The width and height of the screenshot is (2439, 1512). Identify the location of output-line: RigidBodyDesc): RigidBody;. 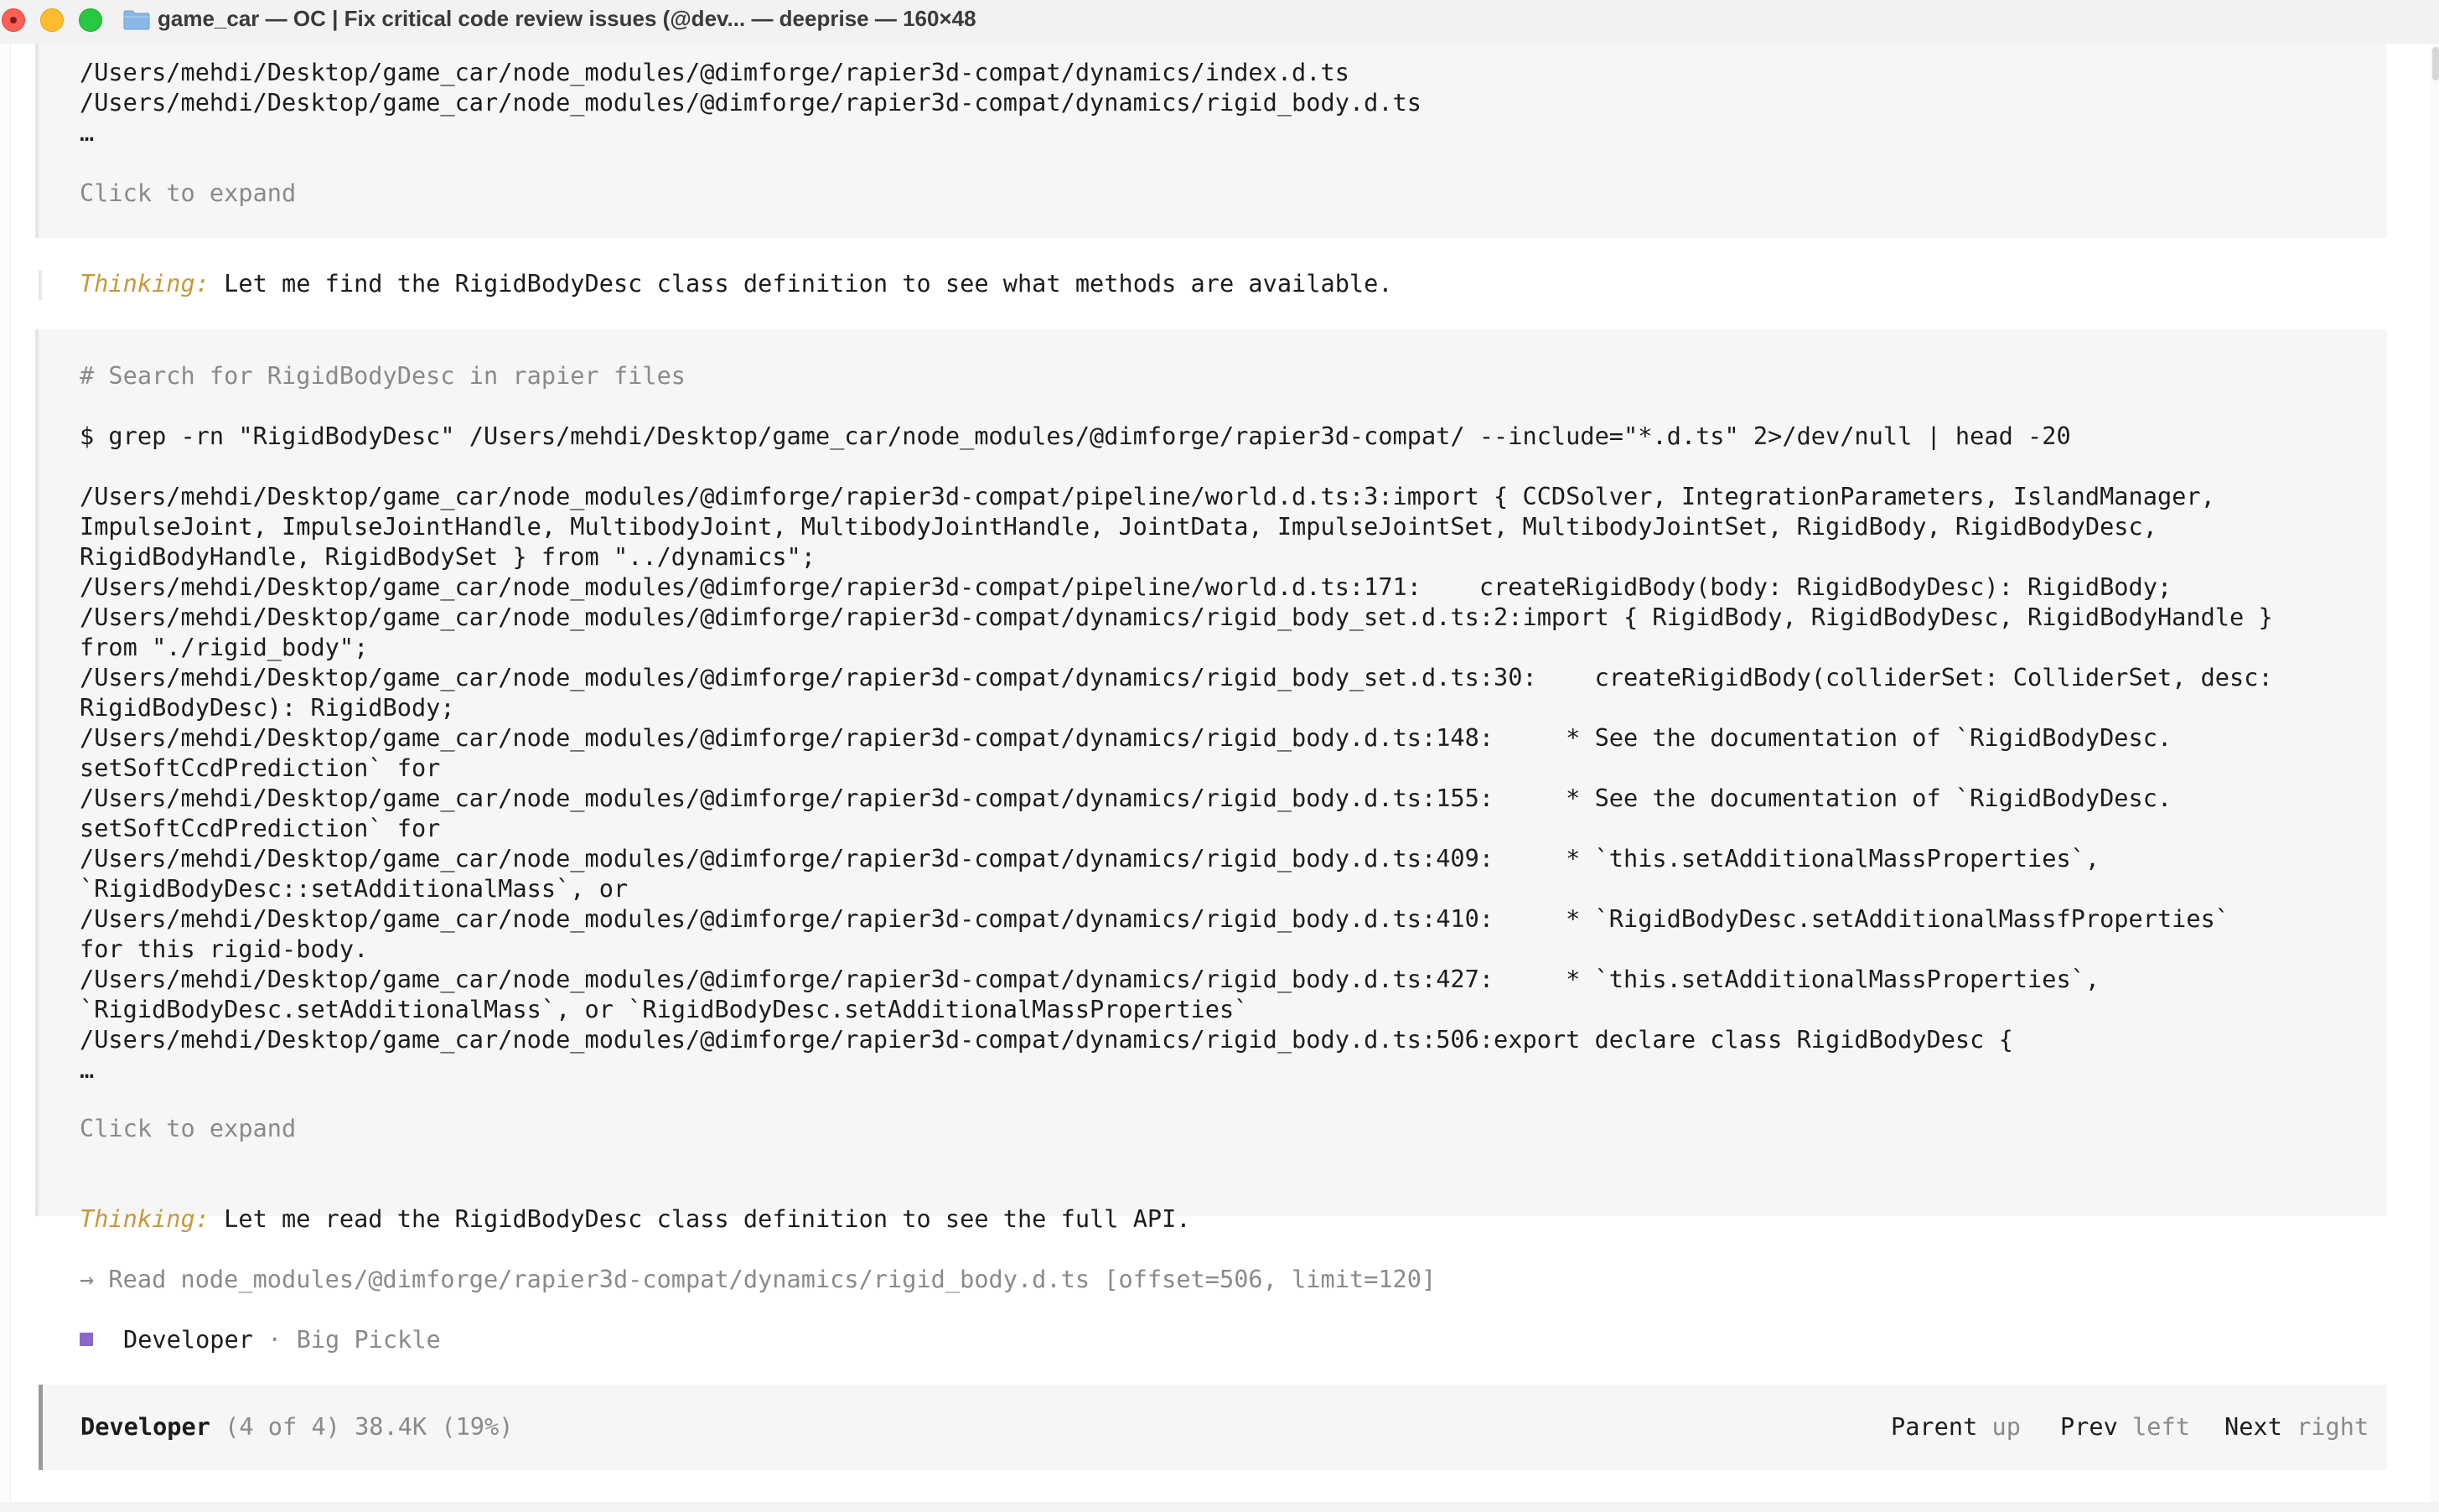
(267, 707).